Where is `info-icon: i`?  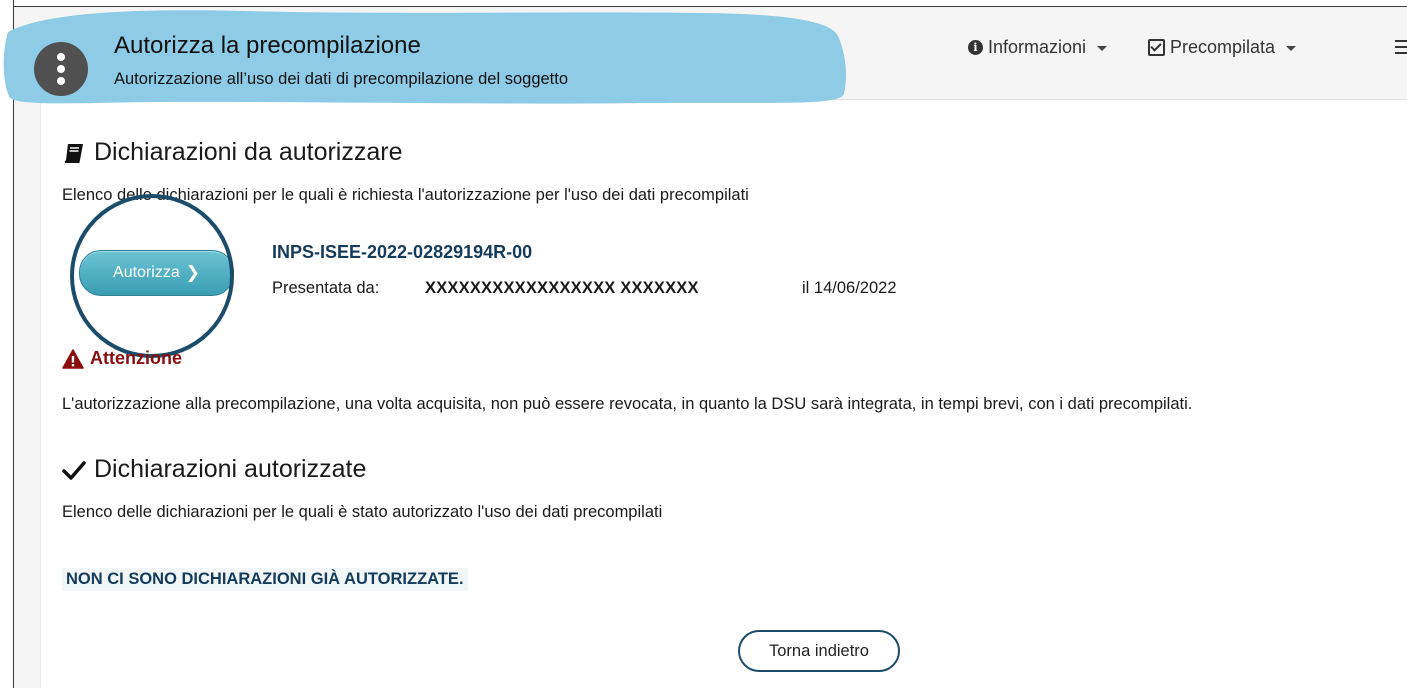 info-icon: i is located at coordinates (975, 47).